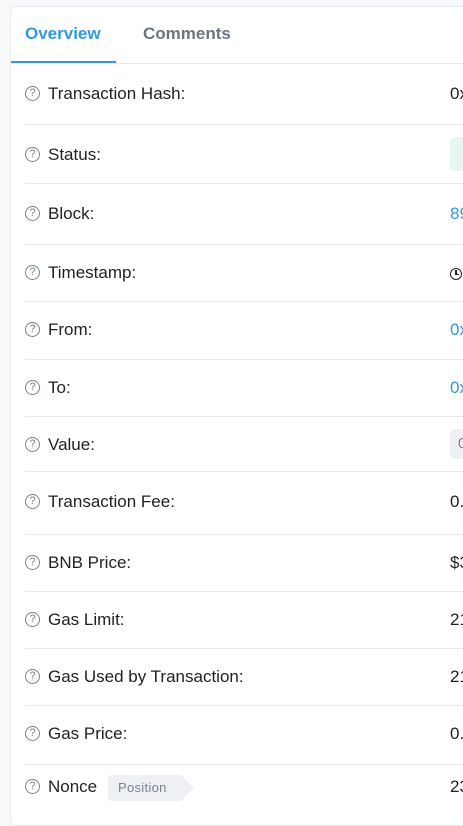 The width and height of the screenshot is (463, 826). Describe the element at coordinates (90, 562) in the screenshot. I see `row-label: BNB Price:` at that location.